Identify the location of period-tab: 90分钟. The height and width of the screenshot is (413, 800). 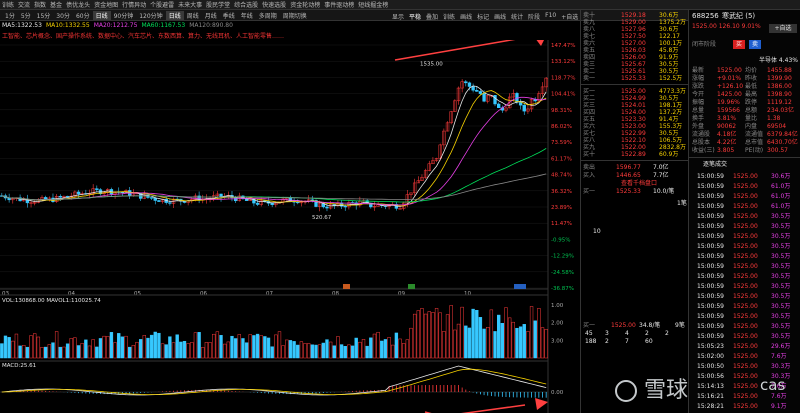
(124, 15).